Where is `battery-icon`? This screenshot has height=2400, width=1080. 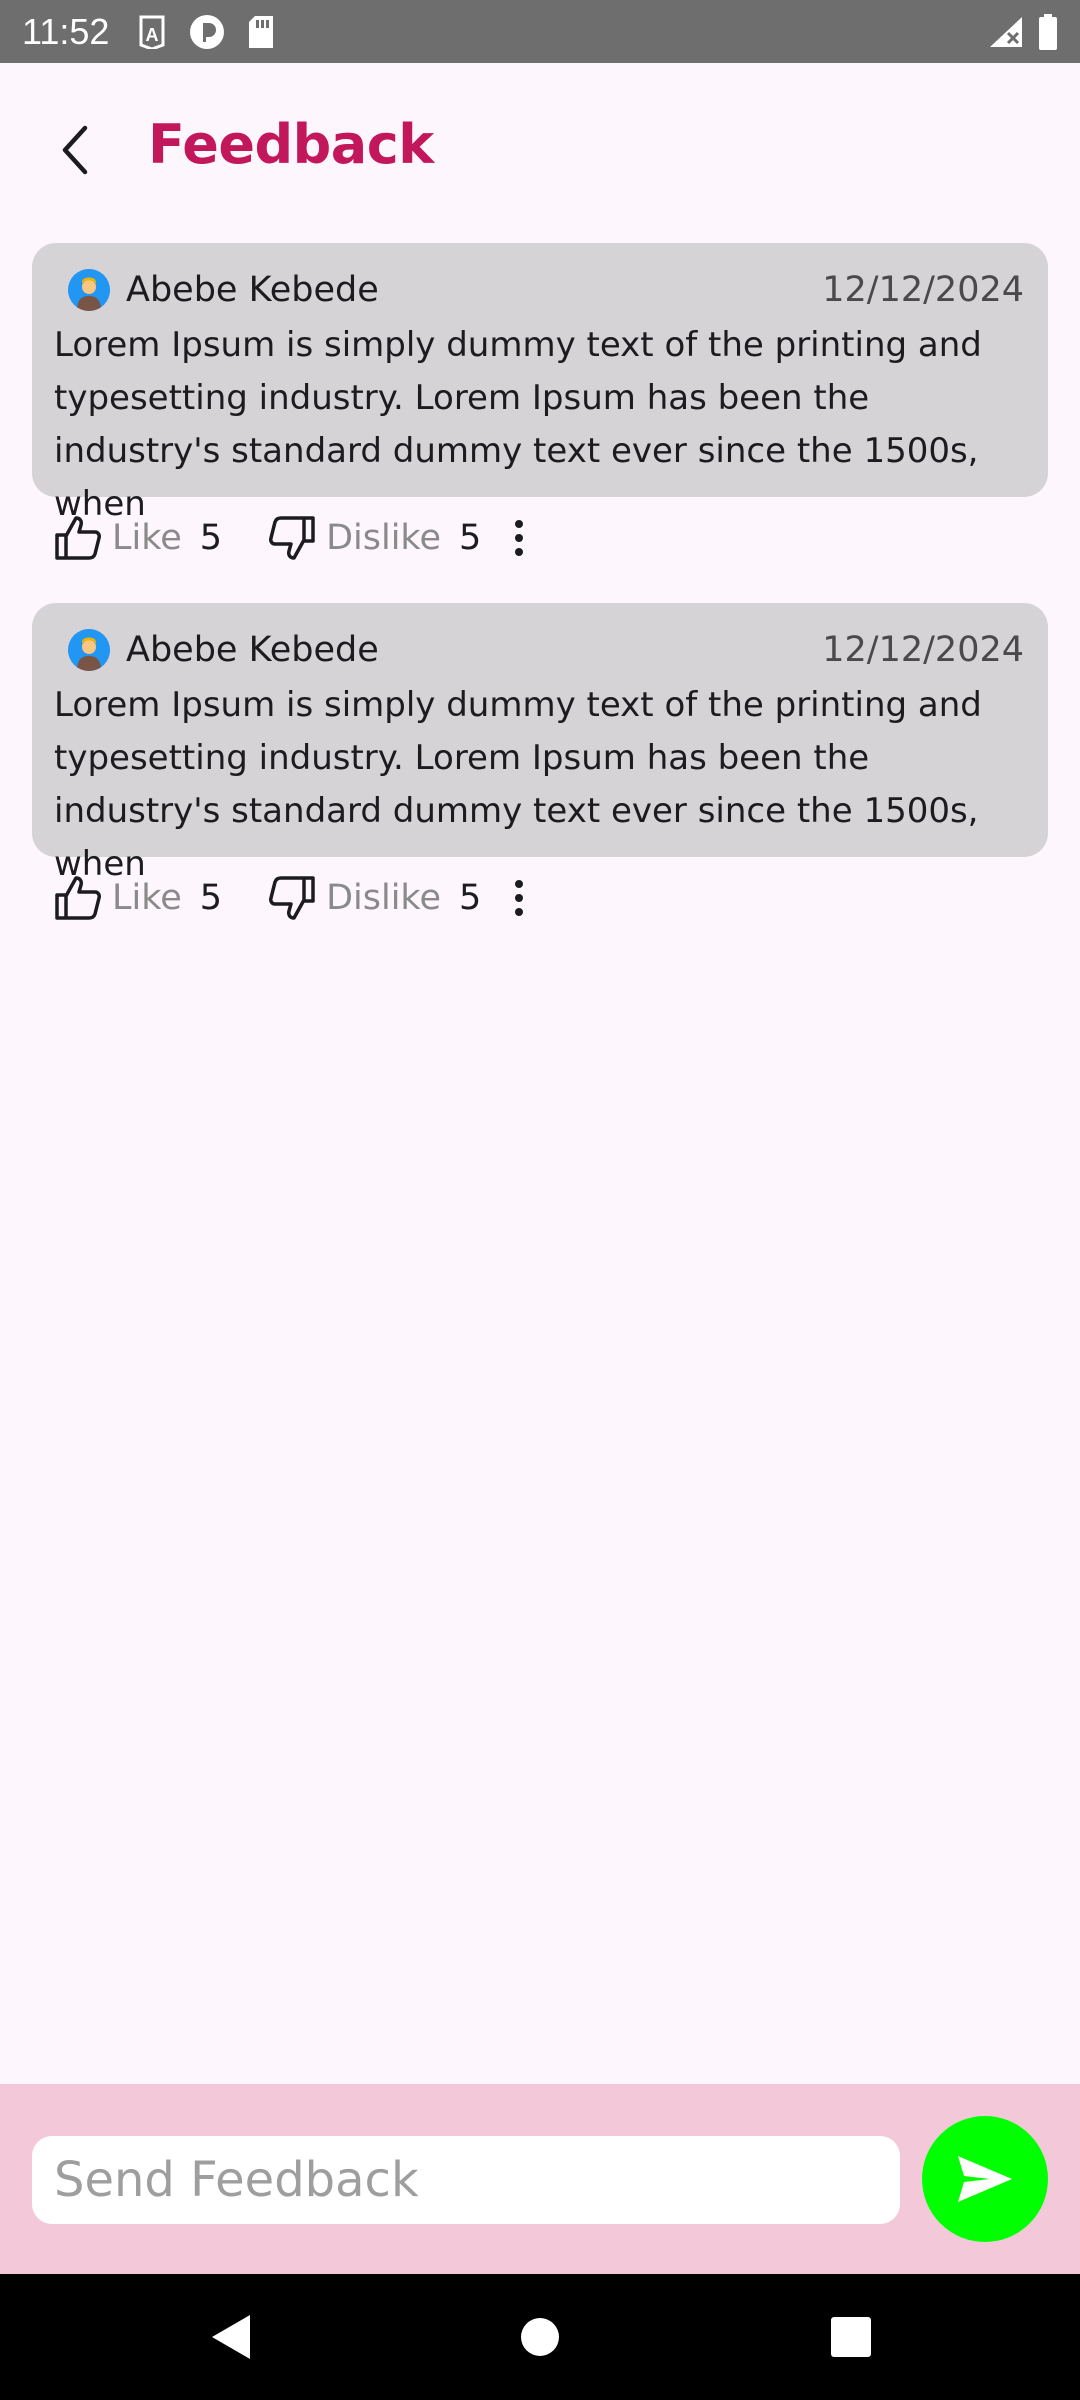
battery-icon is located at coordinates (1048, 31).